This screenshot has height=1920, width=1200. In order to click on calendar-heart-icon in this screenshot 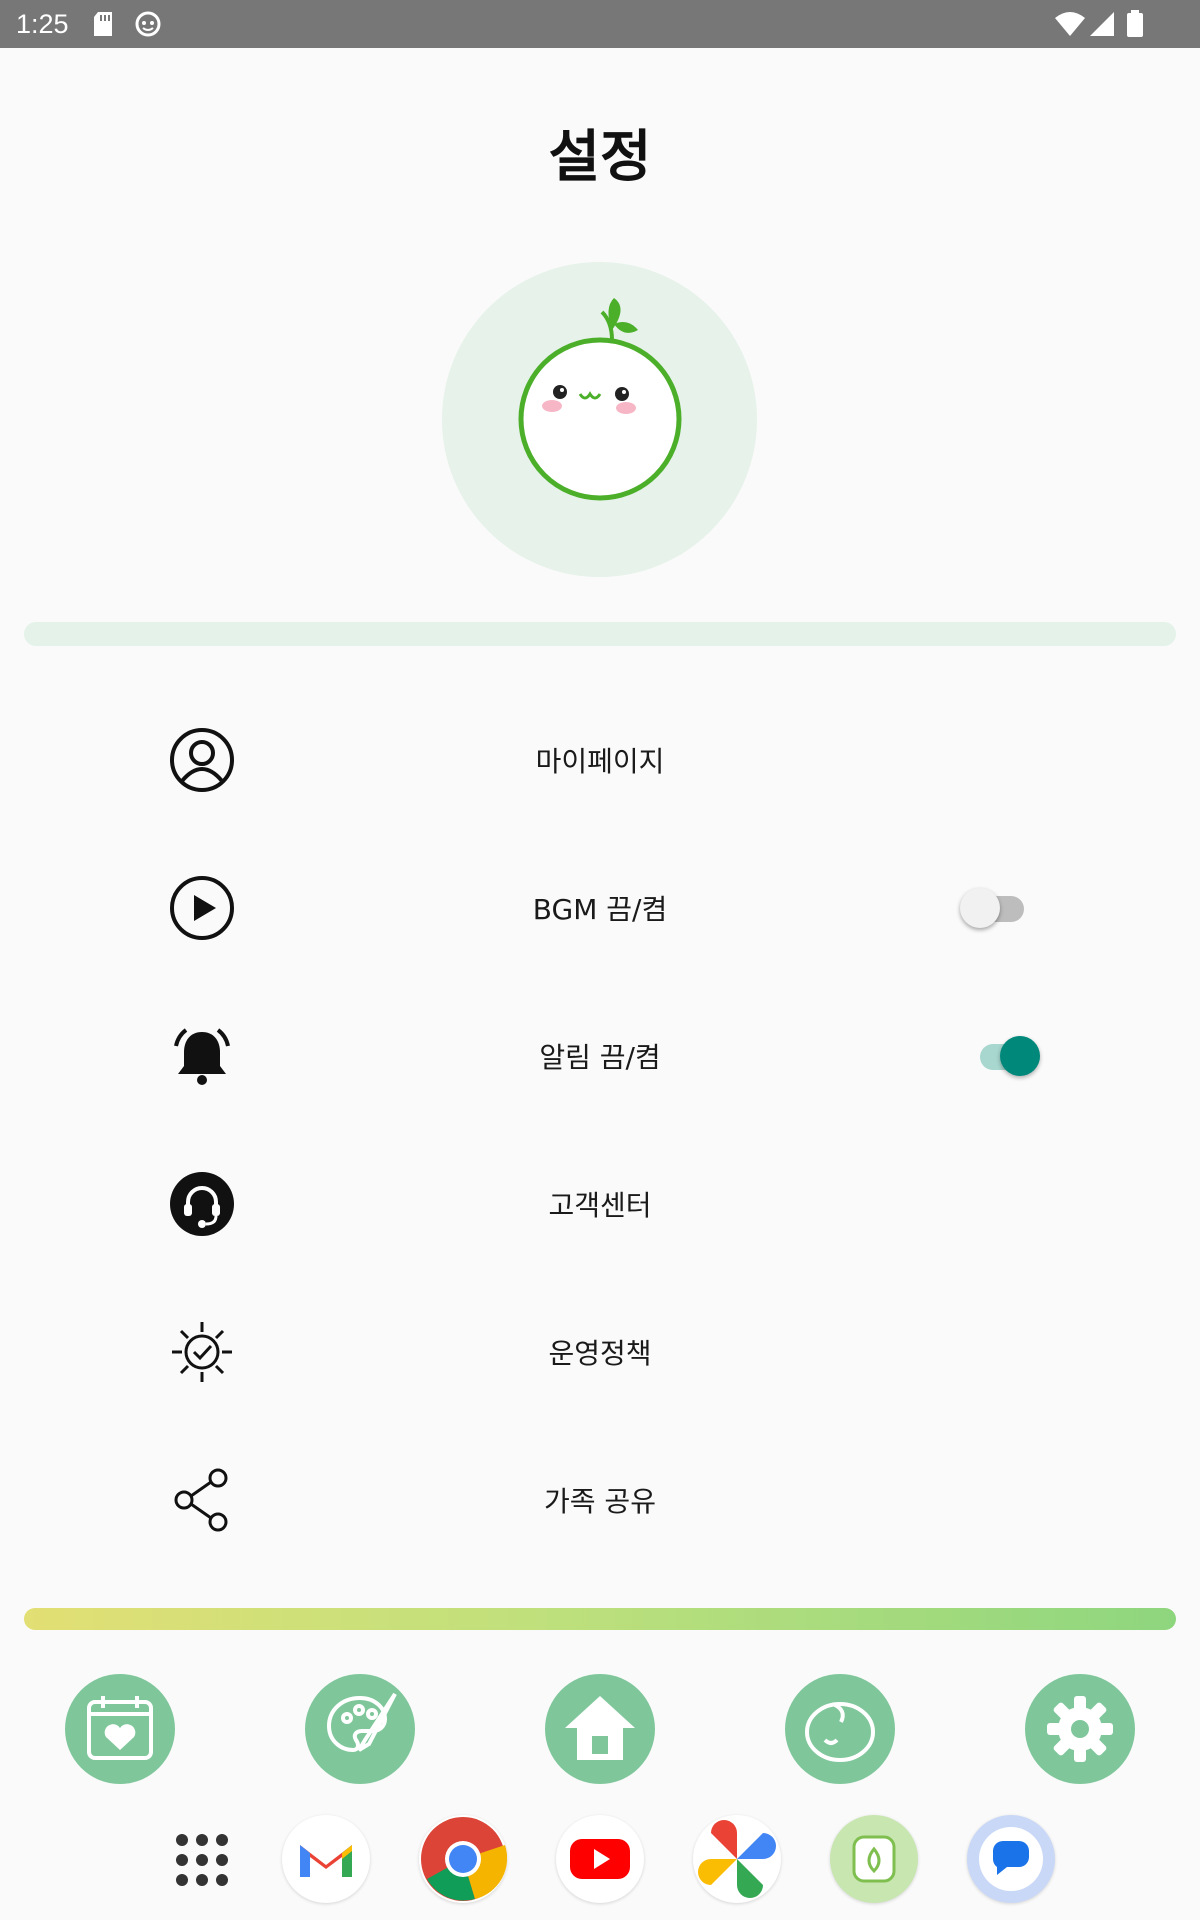, I will do `click(120, 1728)`.